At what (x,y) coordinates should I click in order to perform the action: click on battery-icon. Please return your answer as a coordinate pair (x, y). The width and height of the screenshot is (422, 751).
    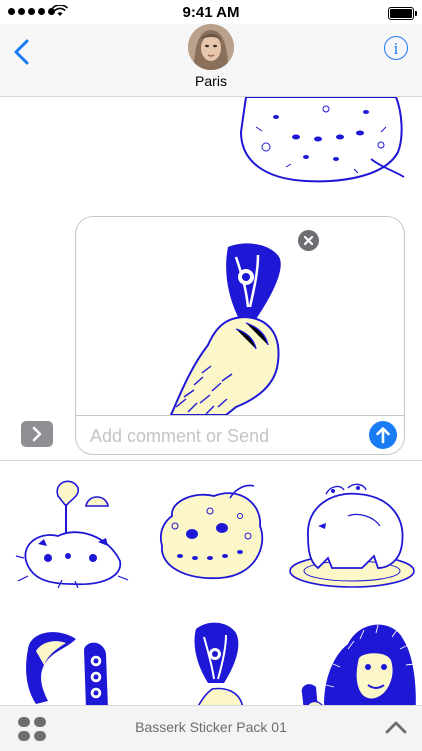
    Looking at the image, I should click on (402, 13).